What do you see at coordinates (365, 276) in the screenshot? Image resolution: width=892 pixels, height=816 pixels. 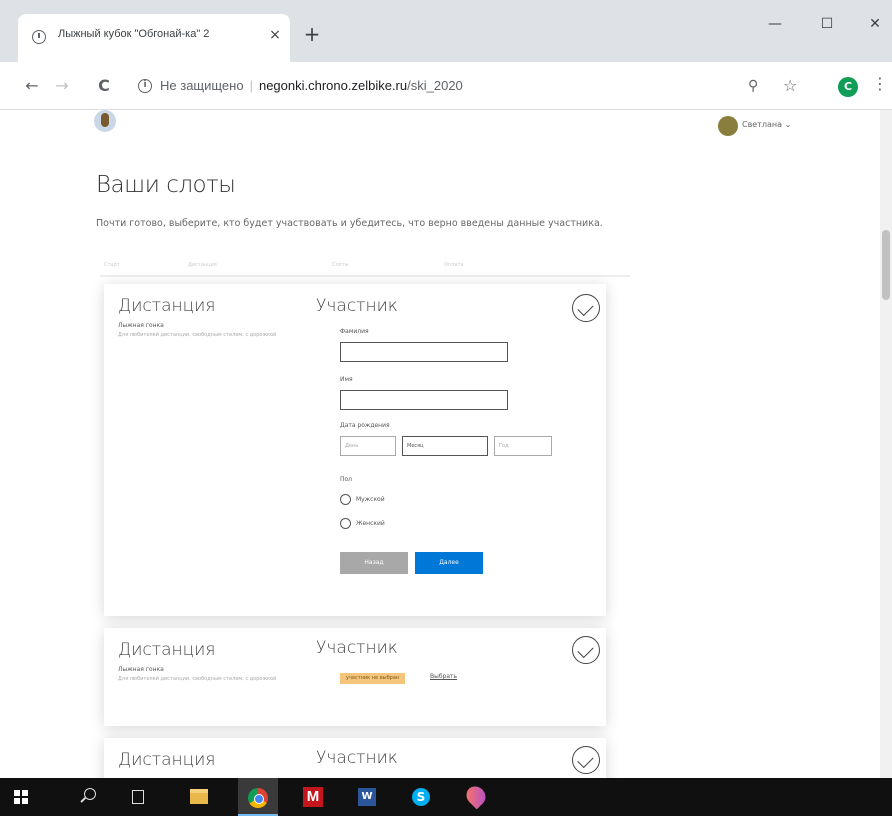 I see `progress-line` at bounding box center [365, 276].